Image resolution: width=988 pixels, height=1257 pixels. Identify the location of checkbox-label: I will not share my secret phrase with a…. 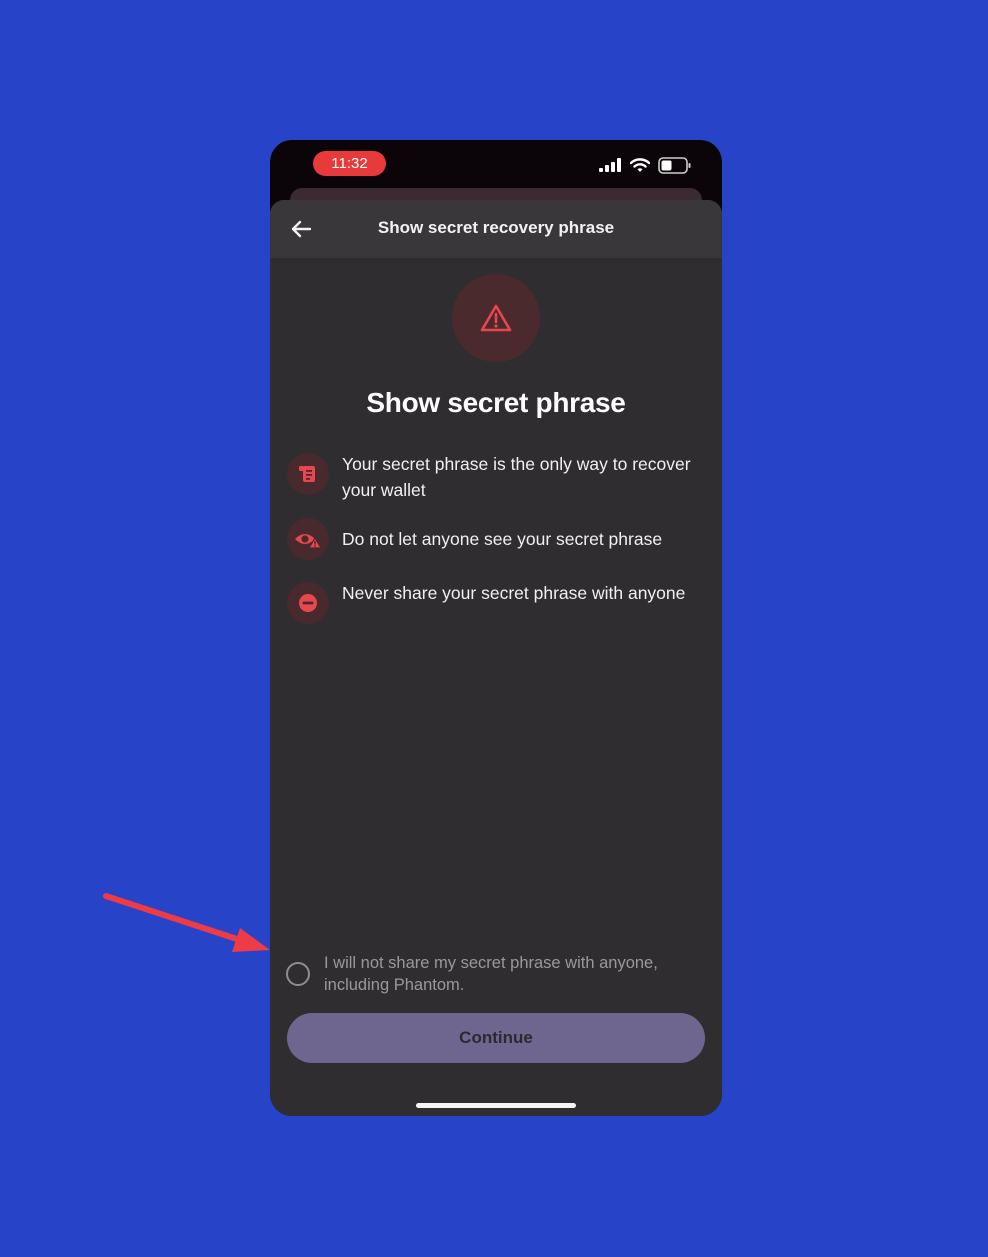
(491, 974).